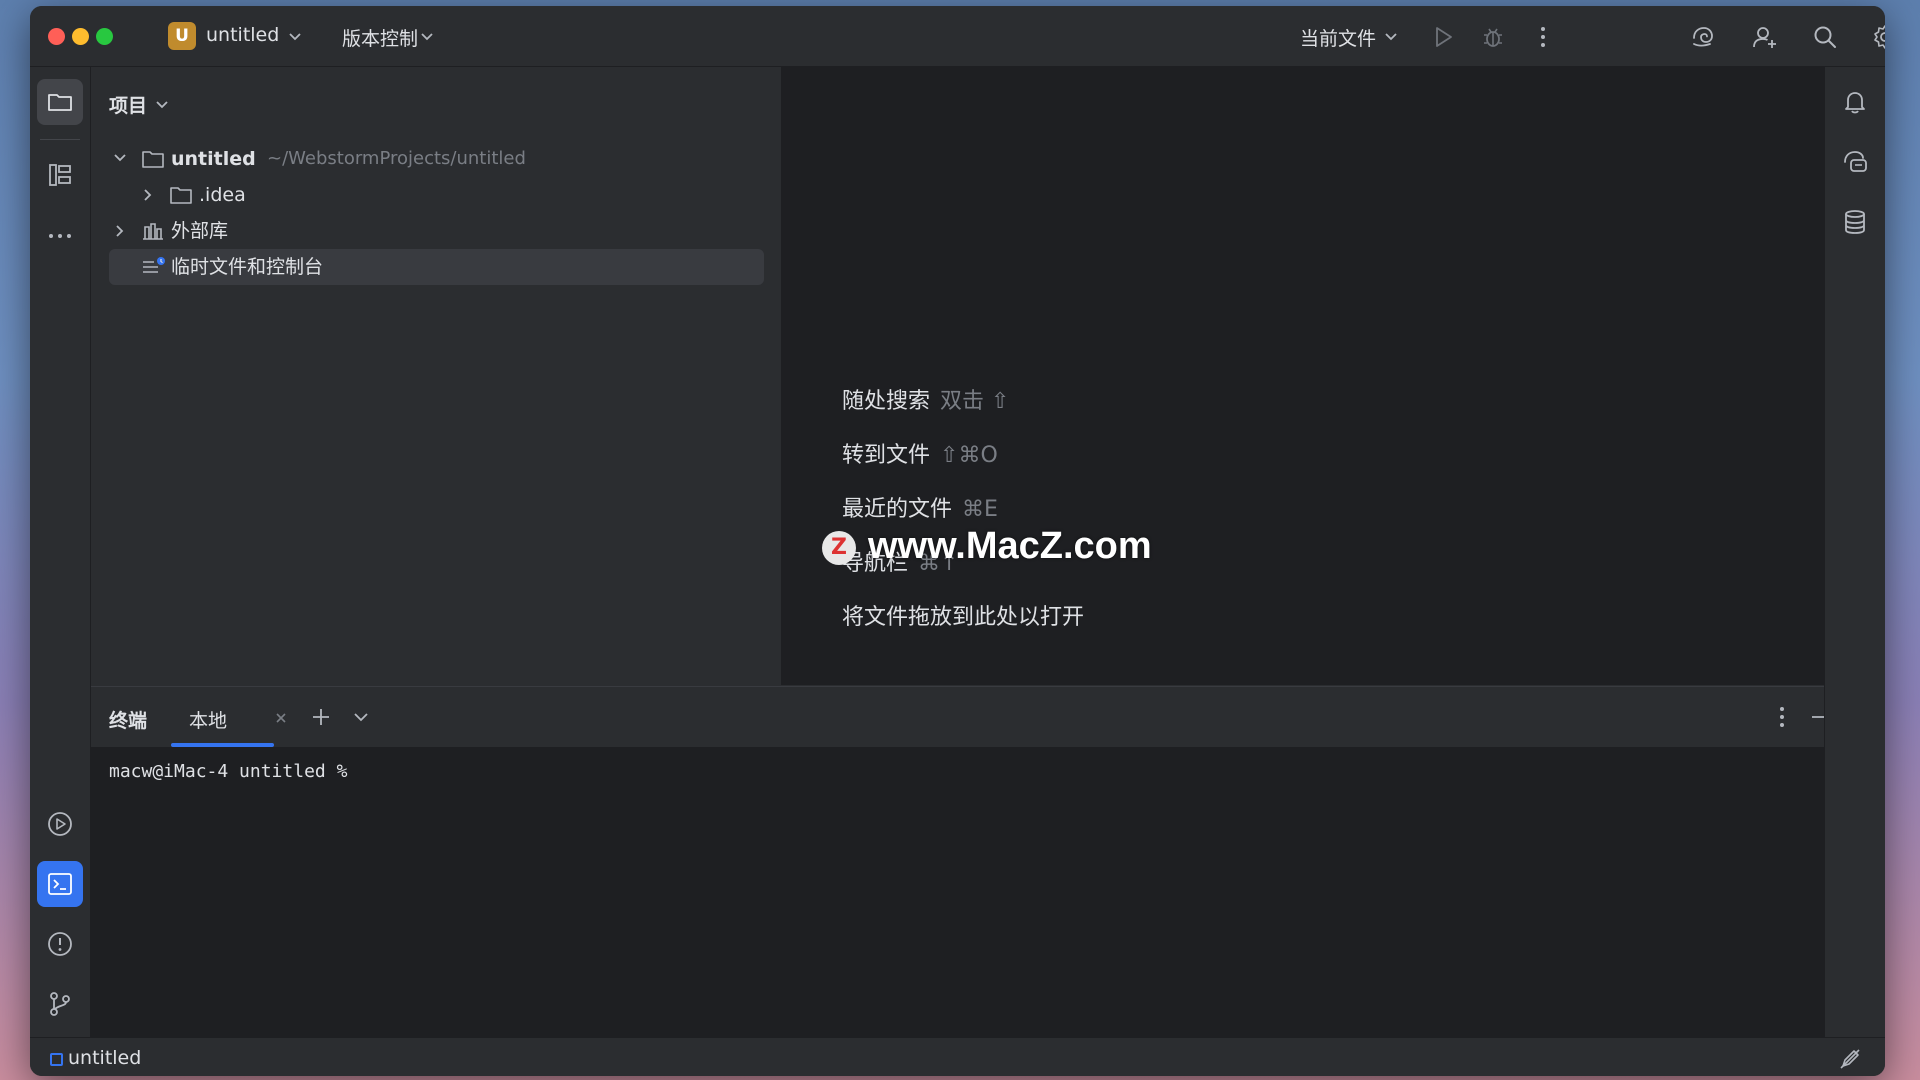 The image size is (1920, 1080). I want to click on terminal-prompt: macw@iMac-4 untitled %, so click(228, 771).